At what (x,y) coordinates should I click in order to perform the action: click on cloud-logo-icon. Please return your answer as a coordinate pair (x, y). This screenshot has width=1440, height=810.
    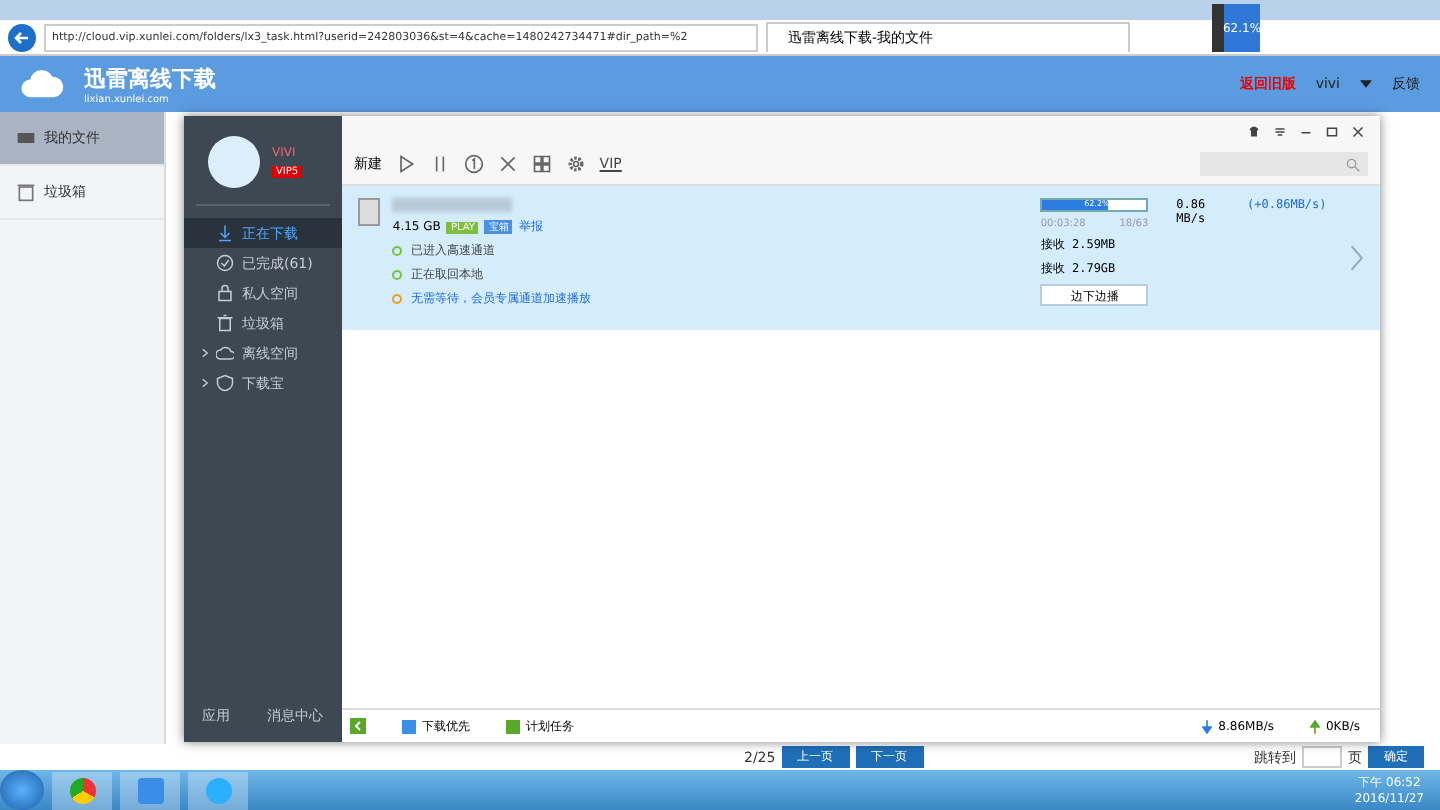
    Looking at the image, I should click on (42, 84).